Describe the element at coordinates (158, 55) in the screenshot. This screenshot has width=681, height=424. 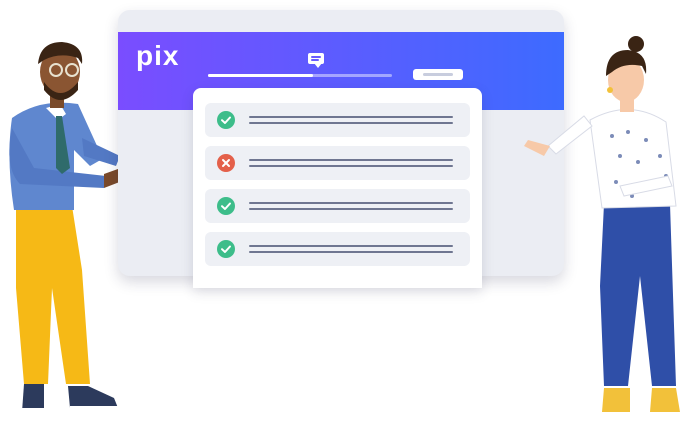
I see `pix-logo: pix` at that location.